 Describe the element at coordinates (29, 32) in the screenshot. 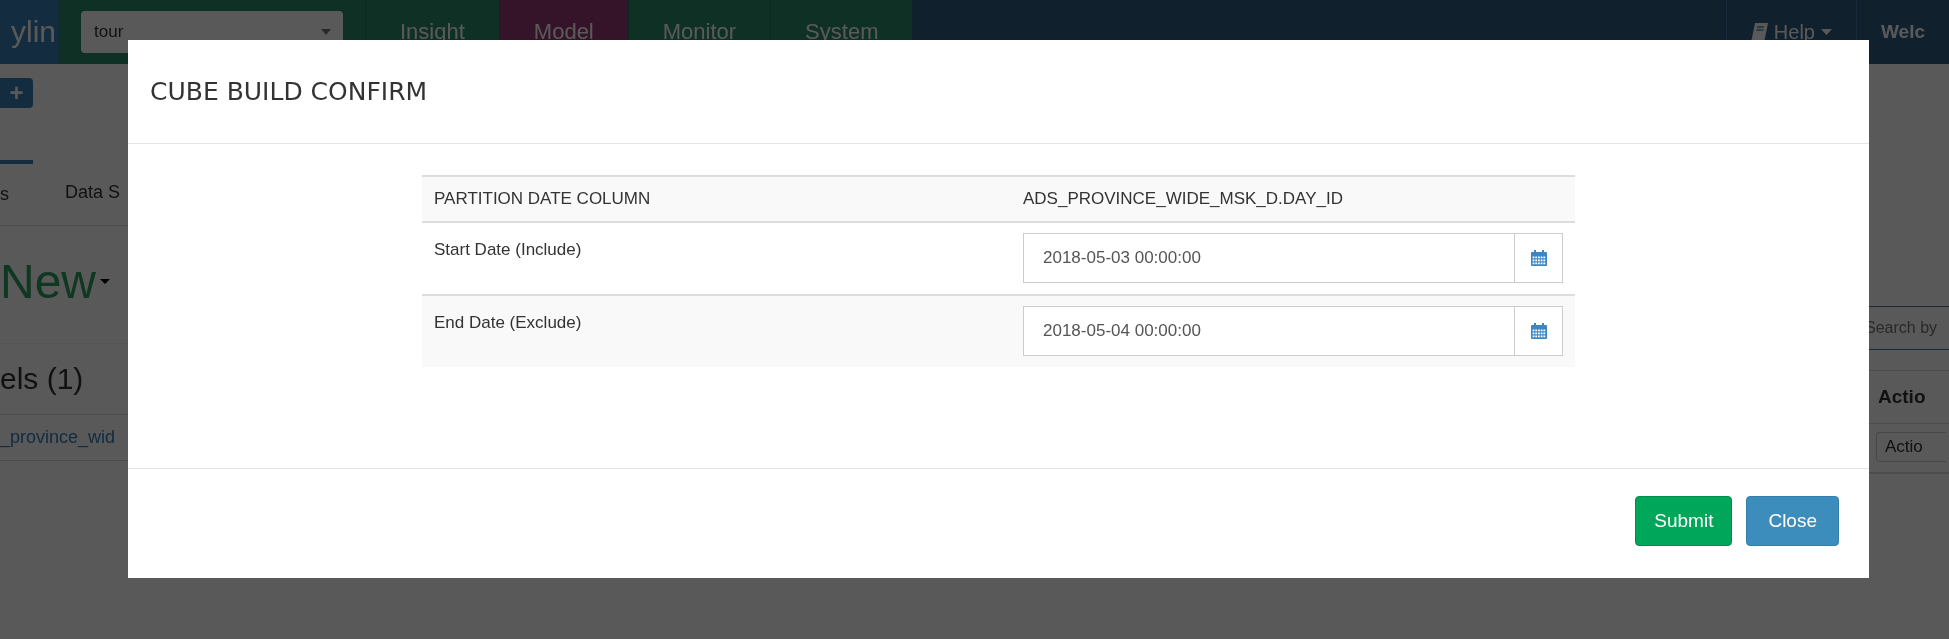

I see `brand-logo: ylin` at that location.